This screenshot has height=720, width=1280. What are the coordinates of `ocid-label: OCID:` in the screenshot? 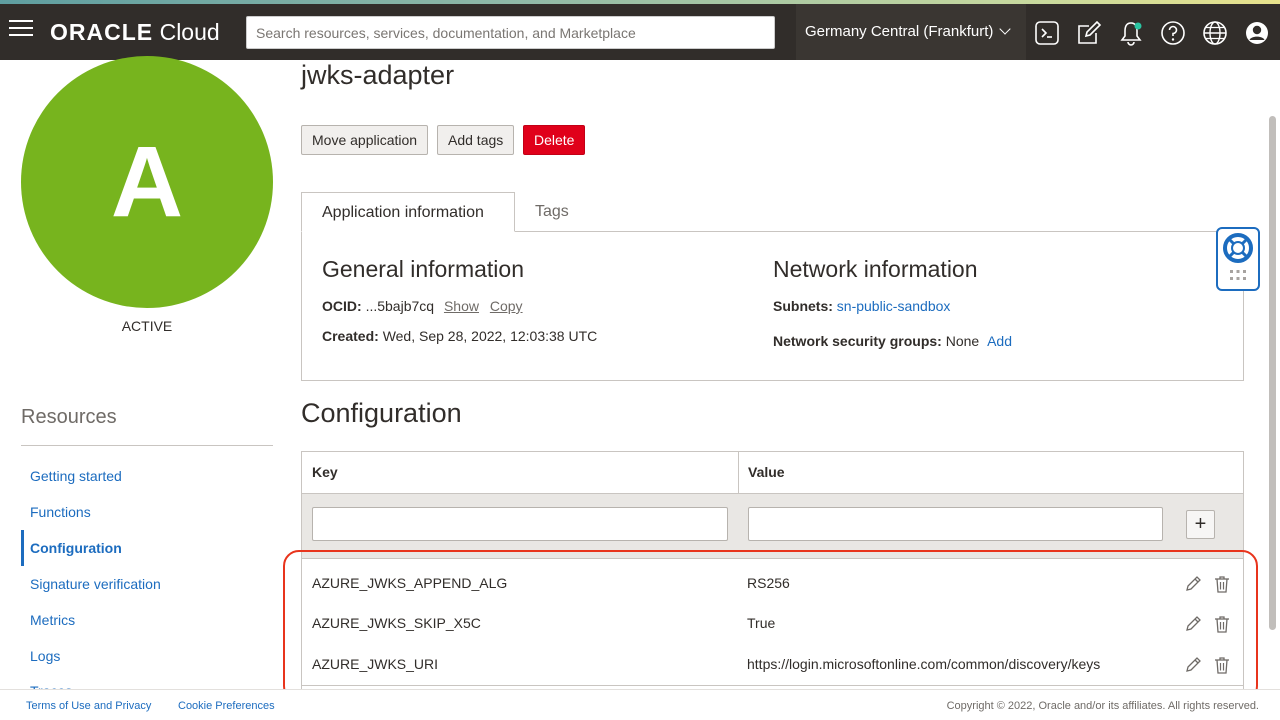 It's located at (342, 306).